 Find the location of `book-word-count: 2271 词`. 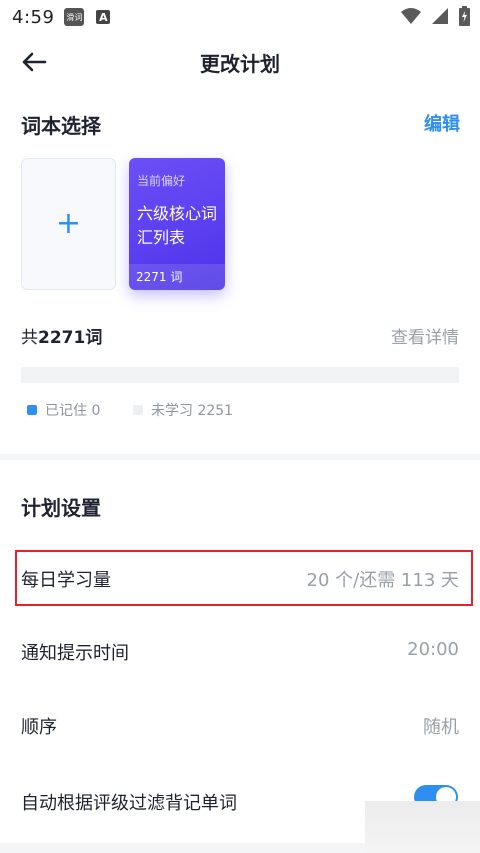

book-word-count: 2271 词 is located at coordinates (177, 277).